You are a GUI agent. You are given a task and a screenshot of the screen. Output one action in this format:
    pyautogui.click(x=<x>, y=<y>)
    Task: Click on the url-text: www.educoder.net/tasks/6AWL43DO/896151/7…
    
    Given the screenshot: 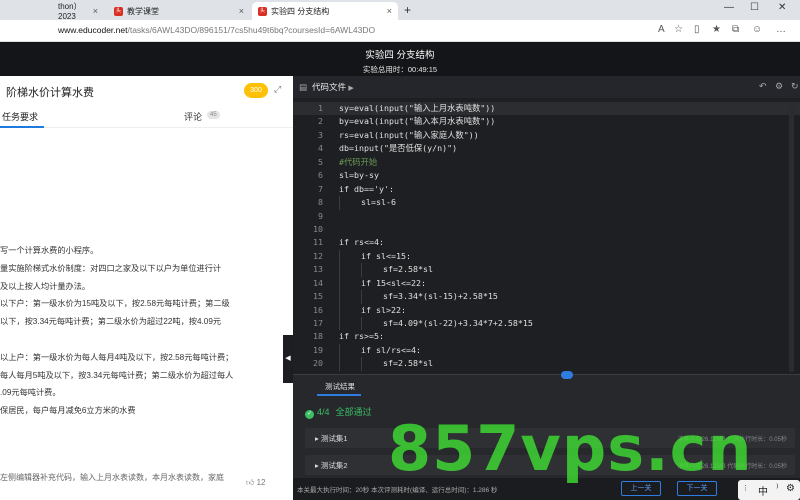 What is the action you would take?
    pyautogui.click(x=216, y=30)
    